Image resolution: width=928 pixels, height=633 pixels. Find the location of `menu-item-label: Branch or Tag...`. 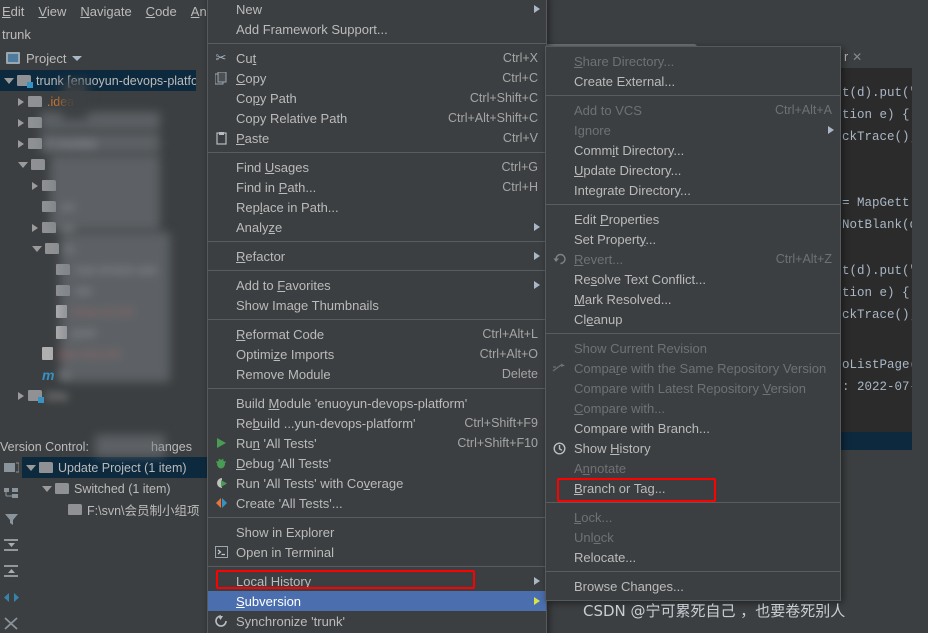

menu-item-label: Branch or Tag... is located at coordinates (620, 488).